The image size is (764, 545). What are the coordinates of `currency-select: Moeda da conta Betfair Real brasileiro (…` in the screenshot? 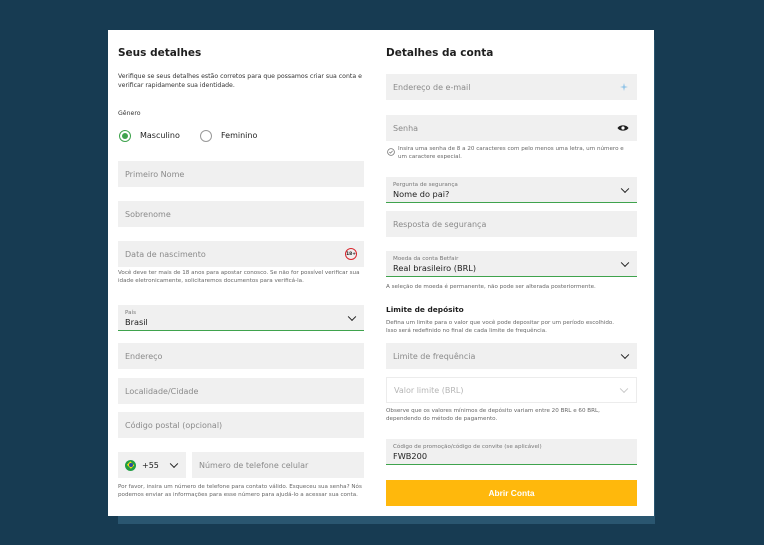 It's located at (511, 264).